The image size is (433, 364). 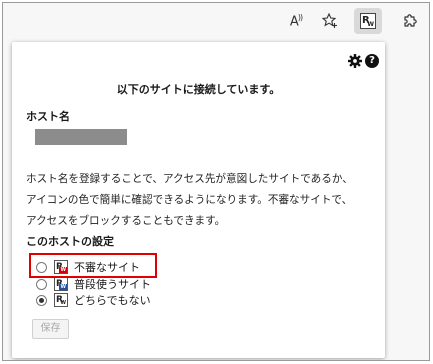 I want to click on puzzle-icon, so click(x=410, y=20).